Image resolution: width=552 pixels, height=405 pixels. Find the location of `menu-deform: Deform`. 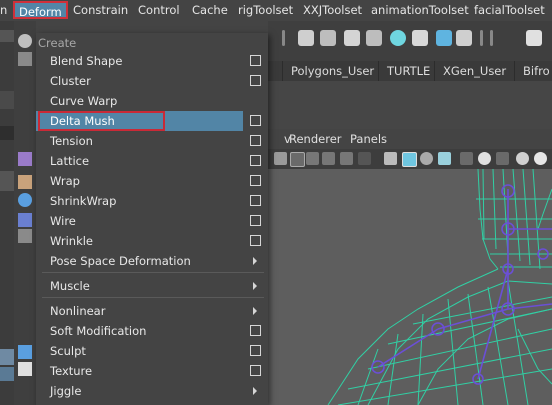

menu-deform: Deform is located at coordinates (40, 10).